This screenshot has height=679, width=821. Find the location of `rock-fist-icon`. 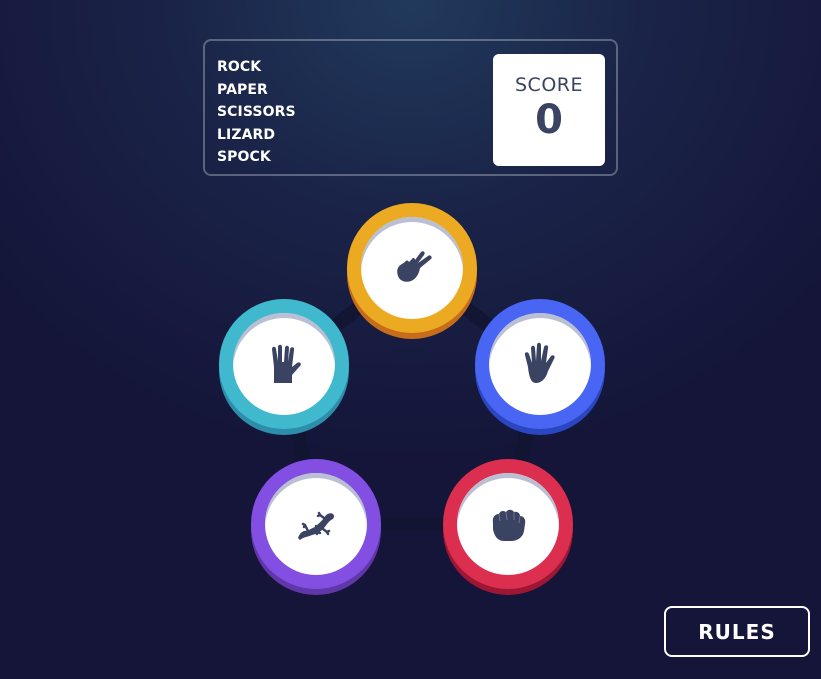

rock-fist-icon is located at coordinates (508, 524).